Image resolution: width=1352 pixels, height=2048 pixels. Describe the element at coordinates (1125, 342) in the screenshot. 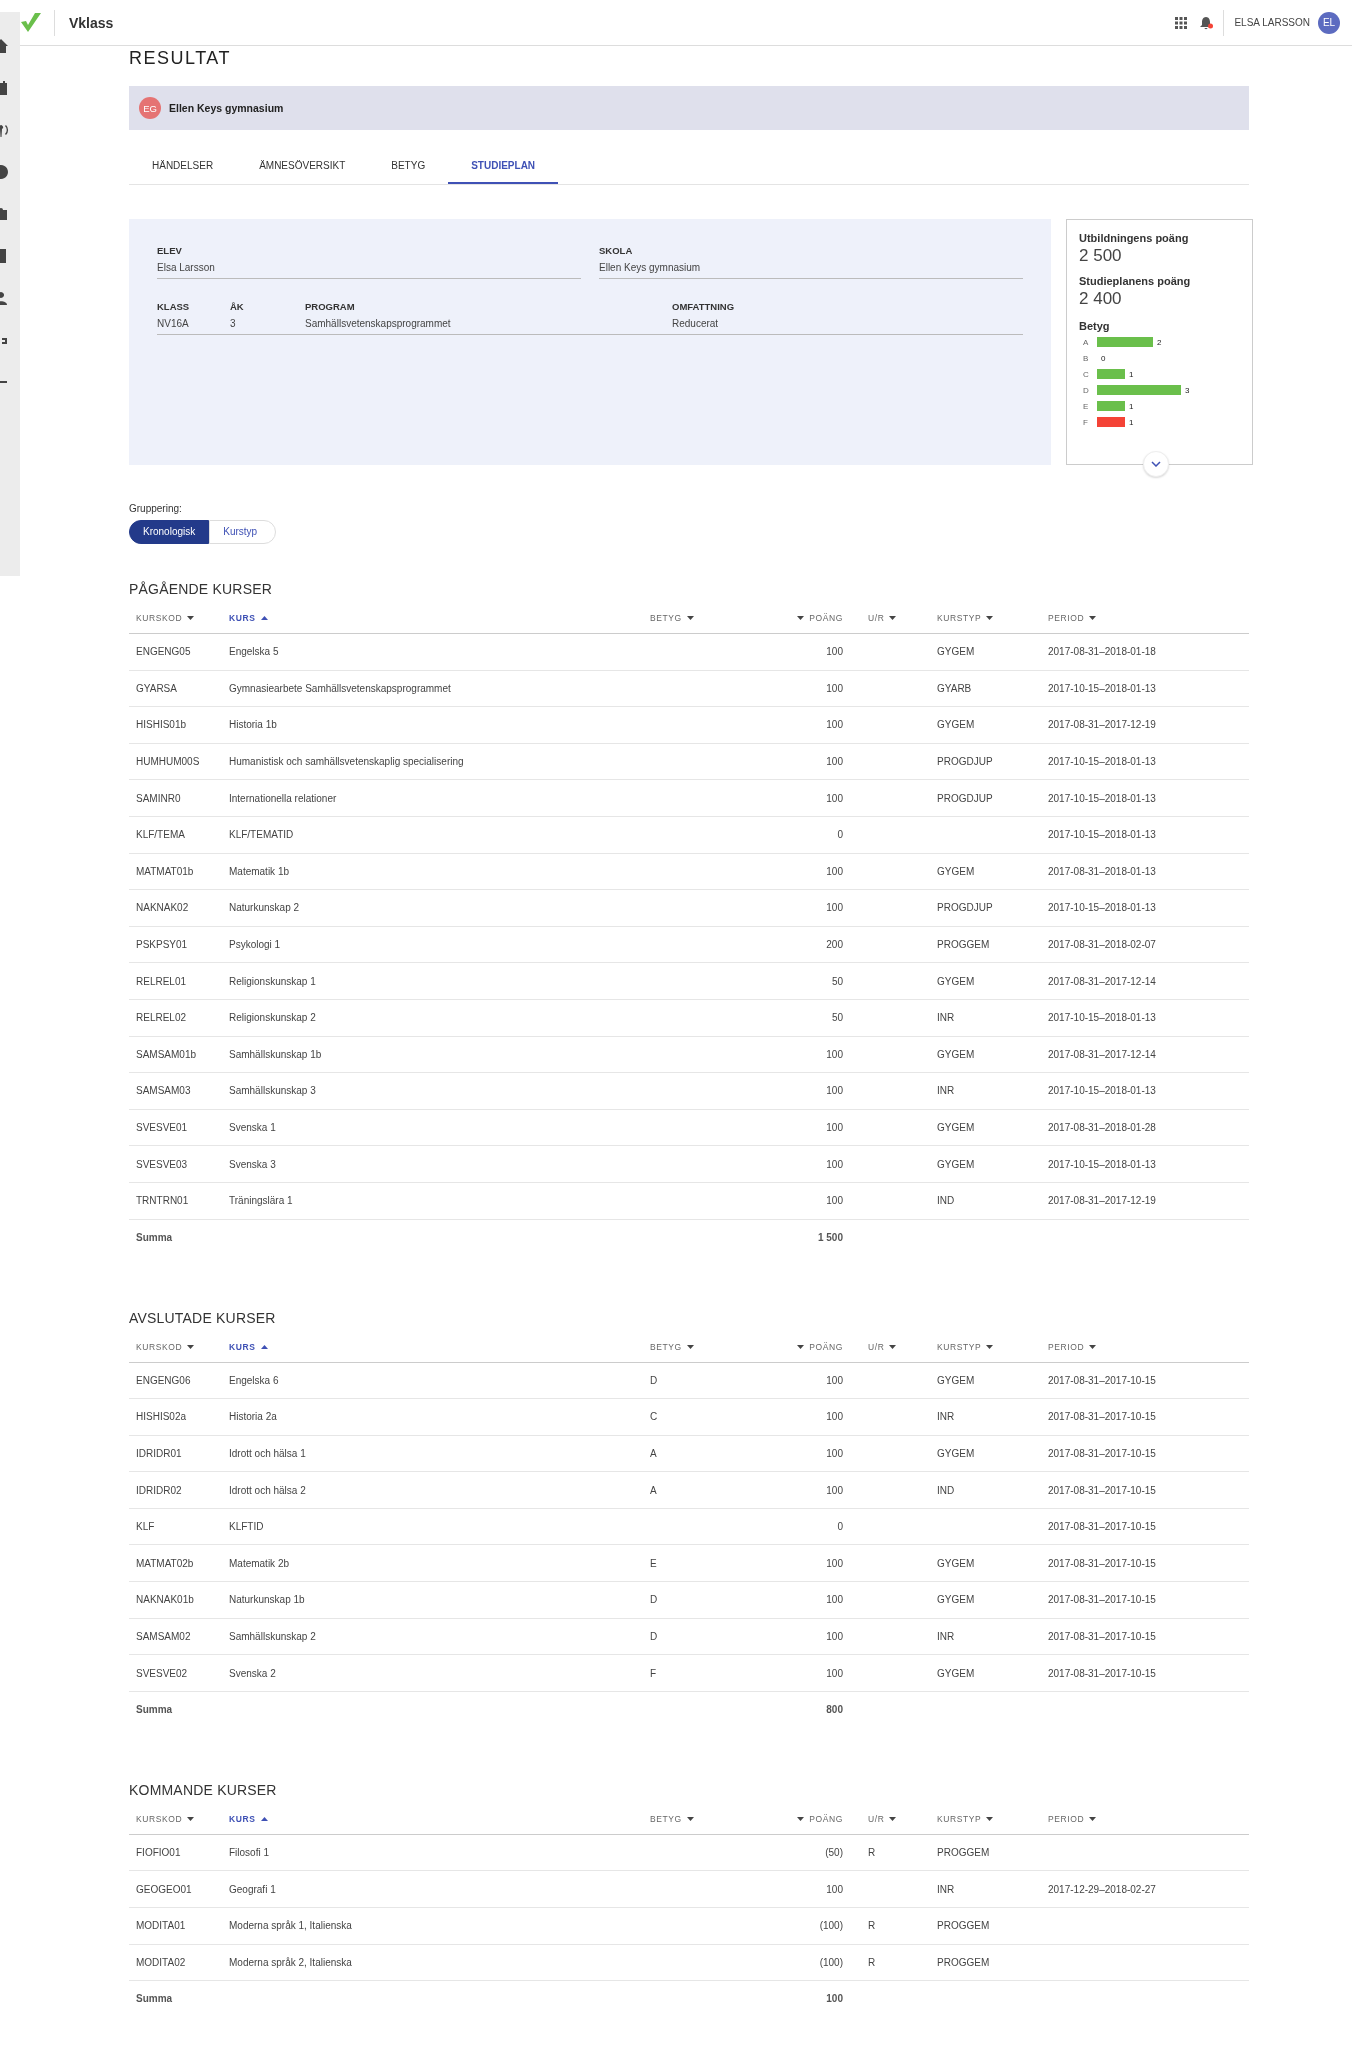

I see `bar` at that location.